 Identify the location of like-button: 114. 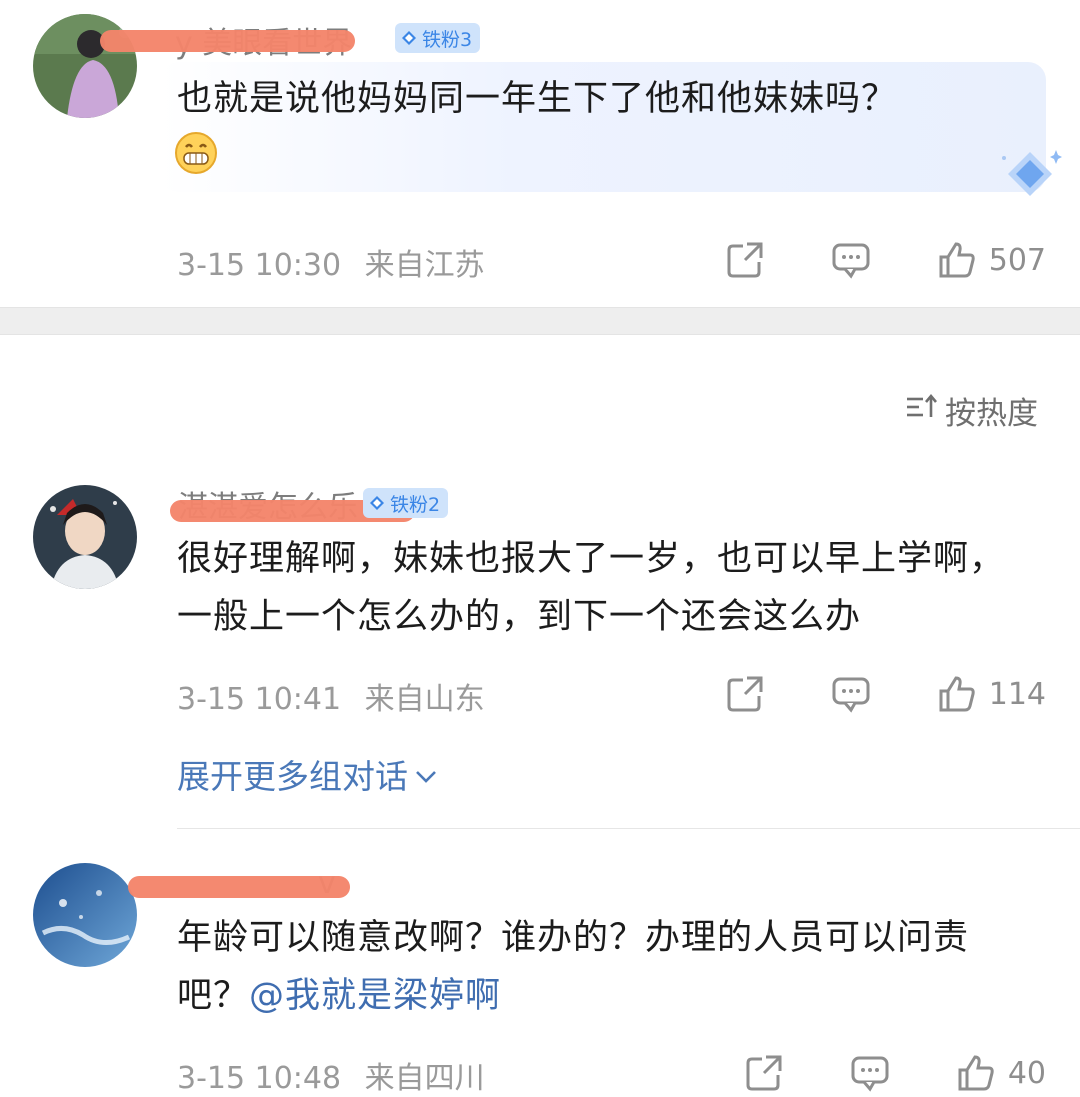
(991, 694).